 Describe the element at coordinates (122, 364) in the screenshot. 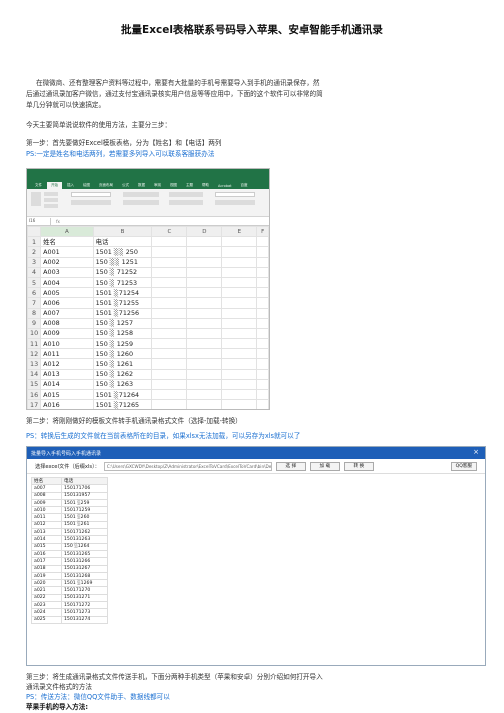

I see `cell-phone: 150 ░ 1261` at that location.